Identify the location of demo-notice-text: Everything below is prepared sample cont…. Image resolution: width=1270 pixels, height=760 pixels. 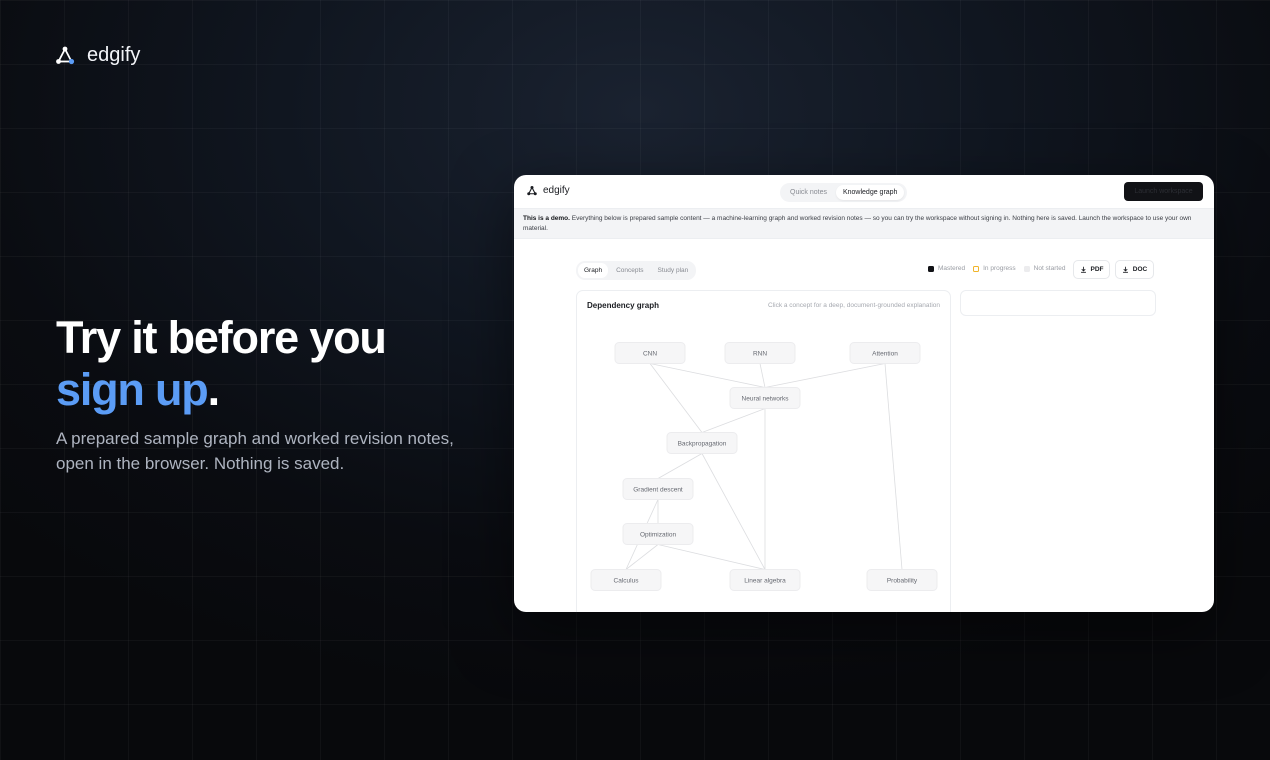
(857, 223).